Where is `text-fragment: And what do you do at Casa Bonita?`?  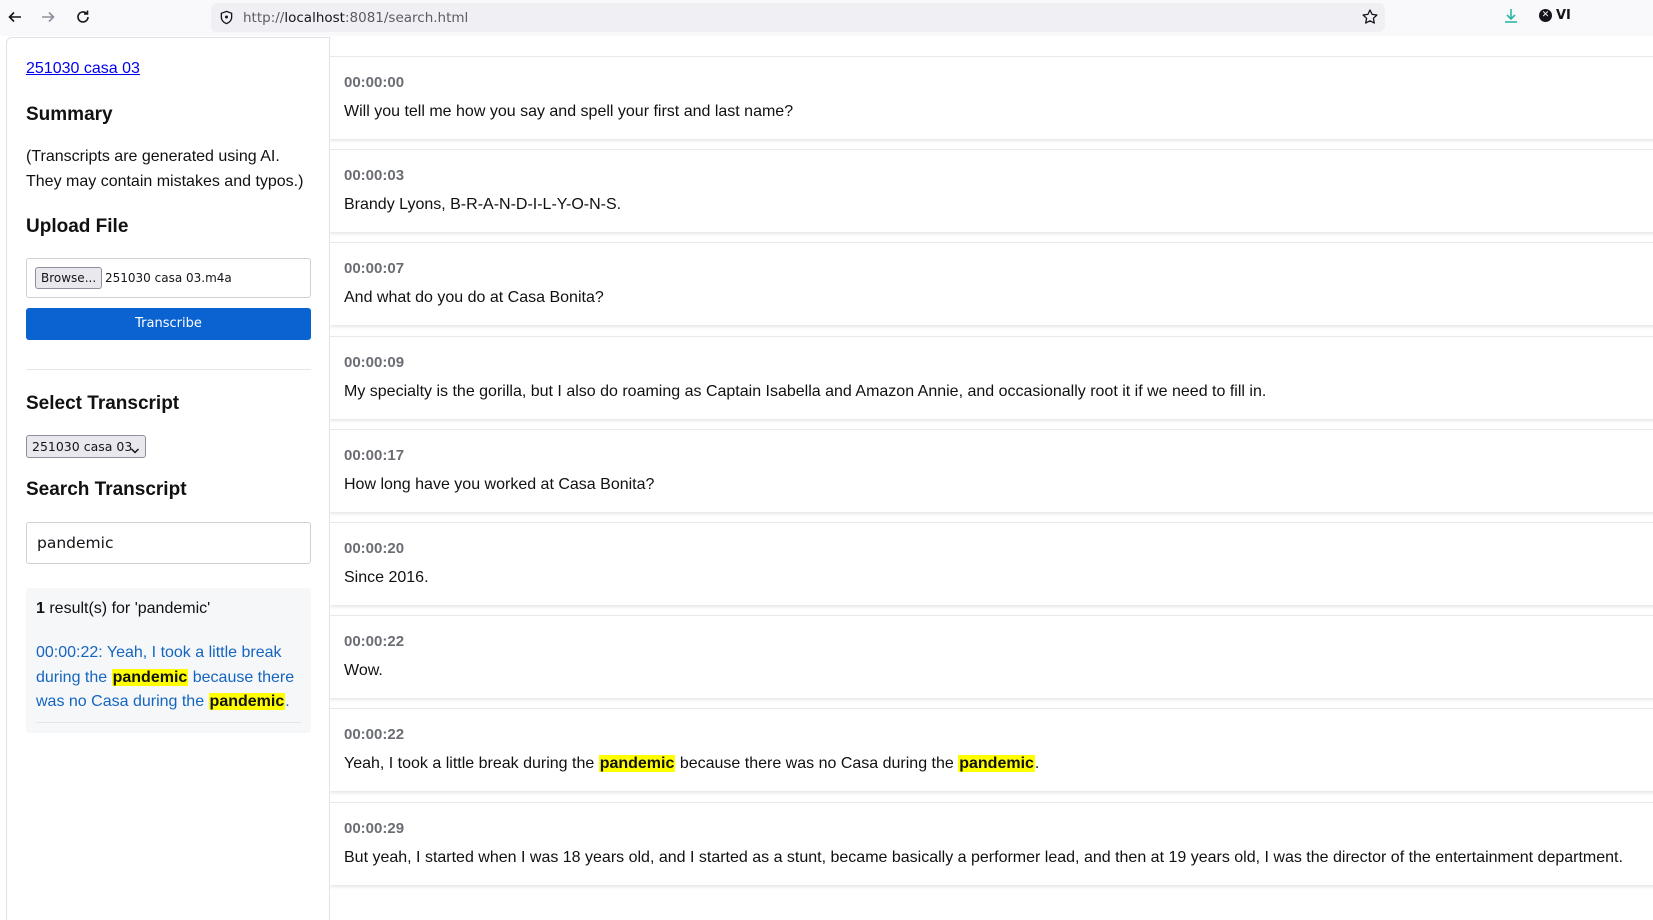
text-fragment: And what do you do at Casa Bonita? is located at coordinates (474, 298).